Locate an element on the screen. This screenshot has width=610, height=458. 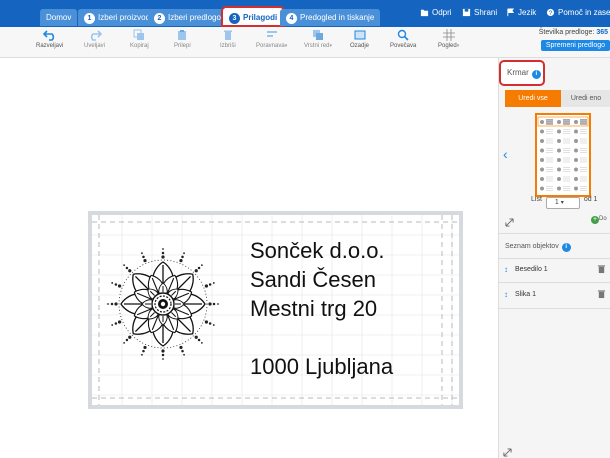
add-label: Do is located at coordinates (603, 219).